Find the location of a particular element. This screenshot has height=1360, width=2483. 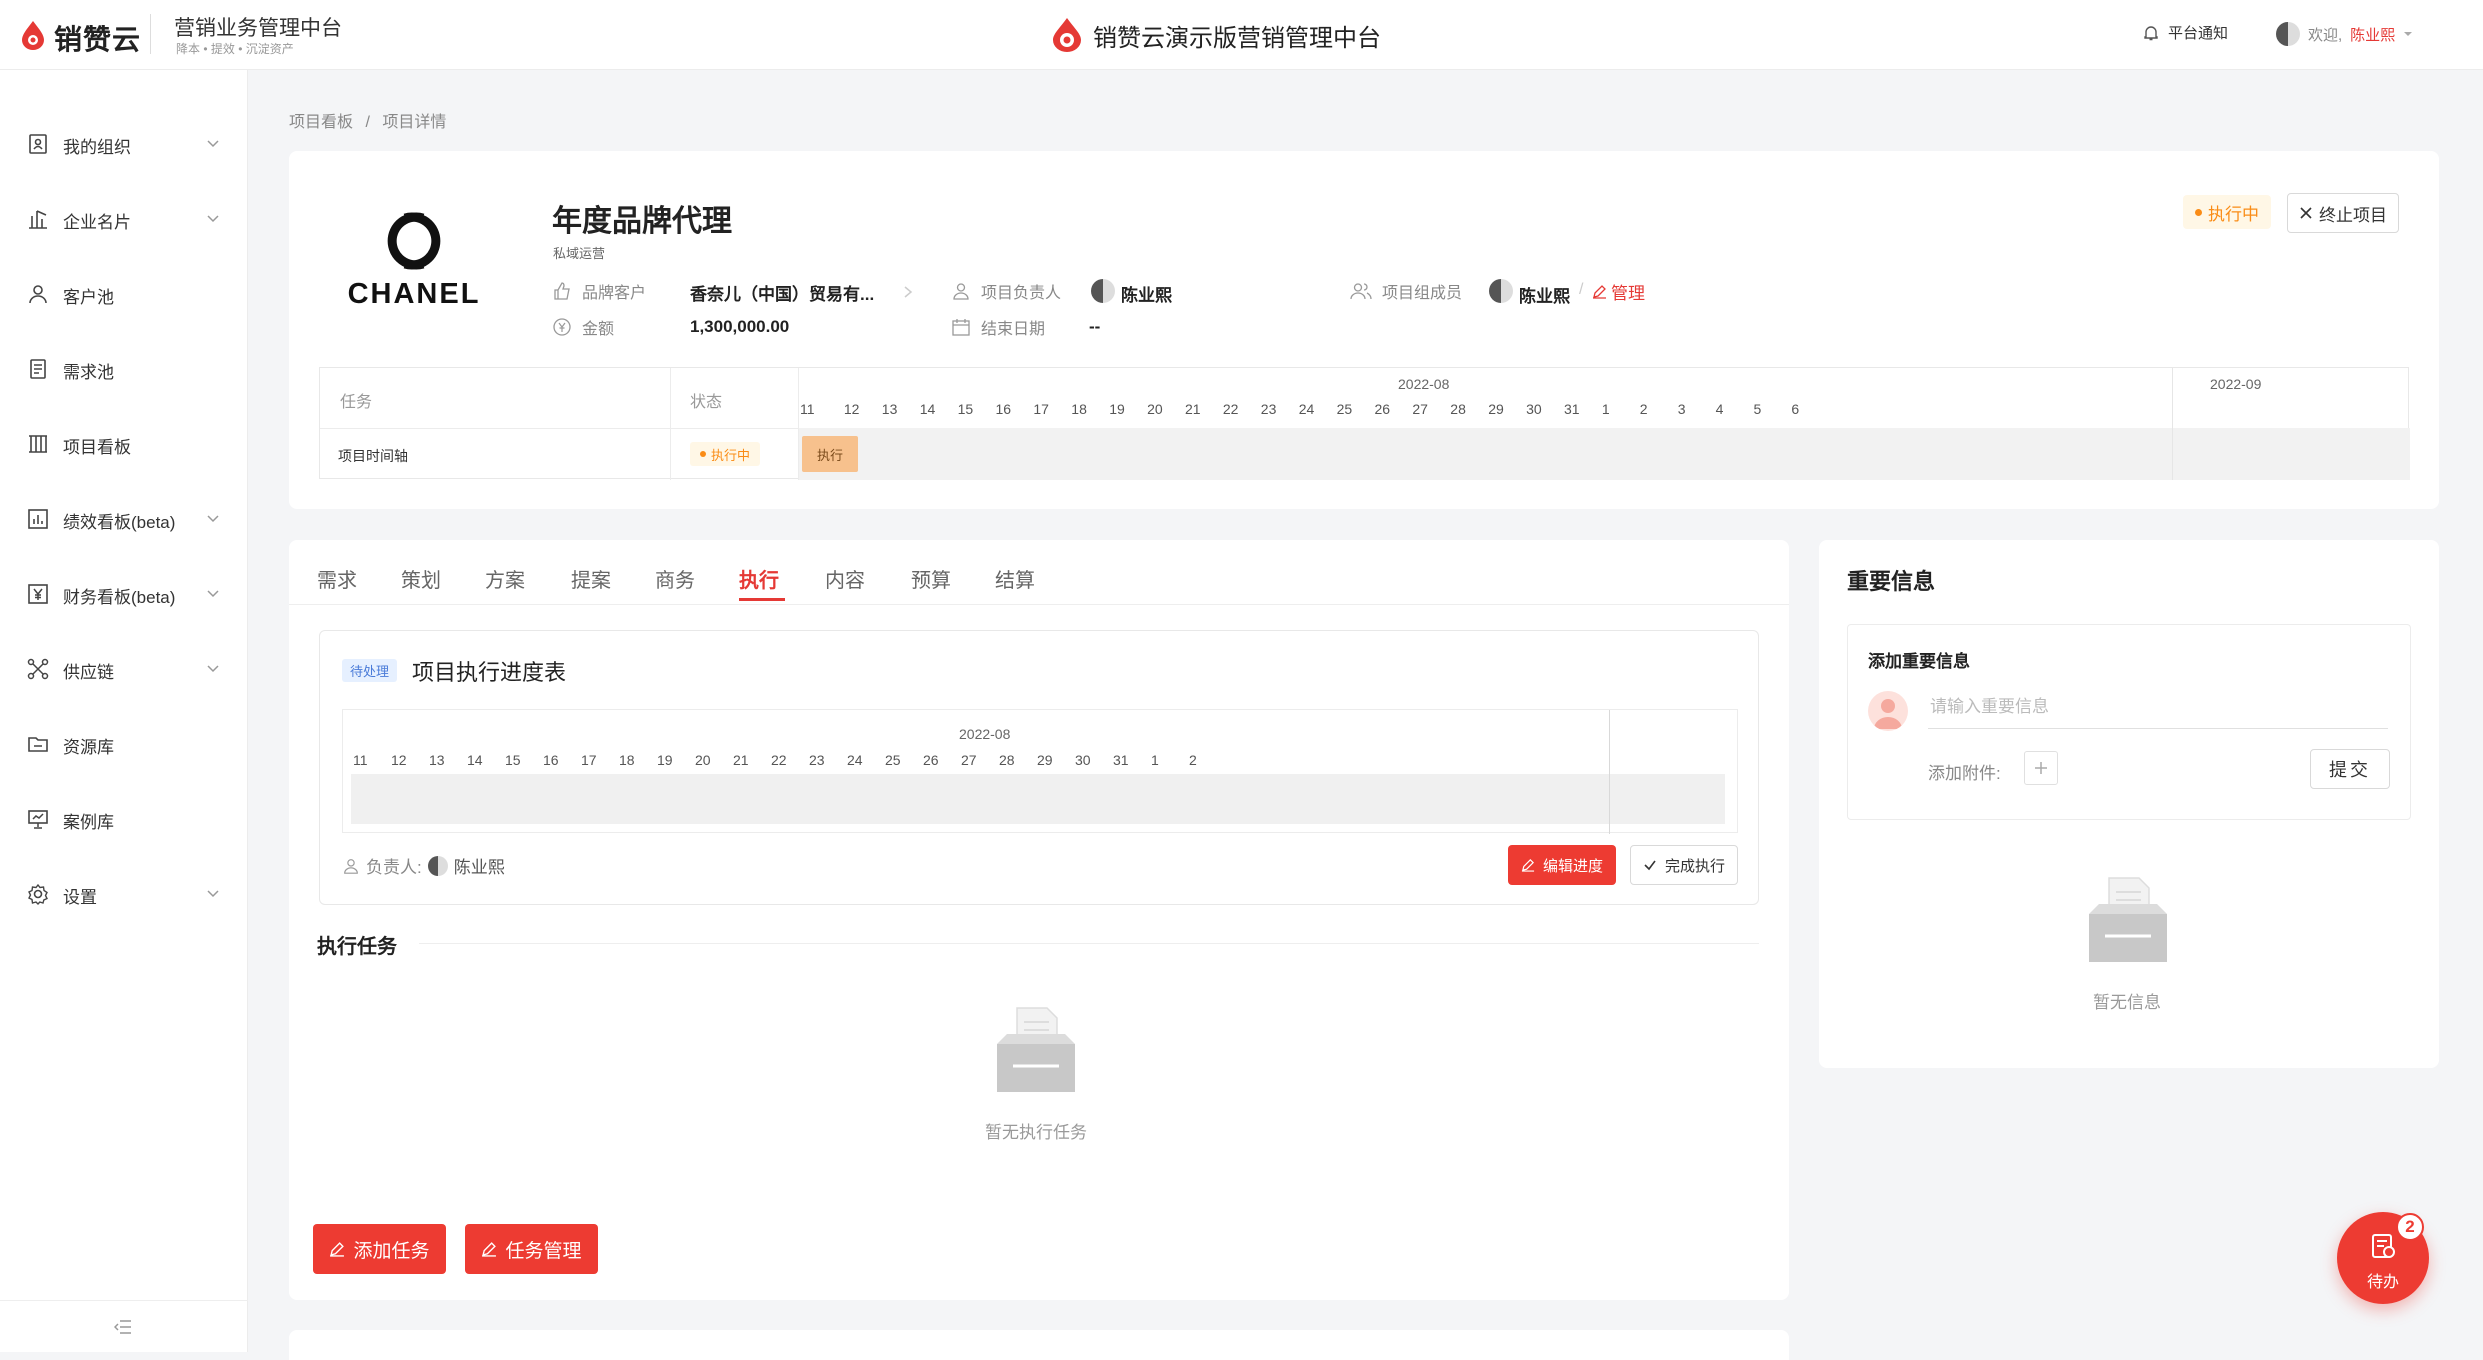

member-value: 陈业熙 is located at coordinates (1544, 296).